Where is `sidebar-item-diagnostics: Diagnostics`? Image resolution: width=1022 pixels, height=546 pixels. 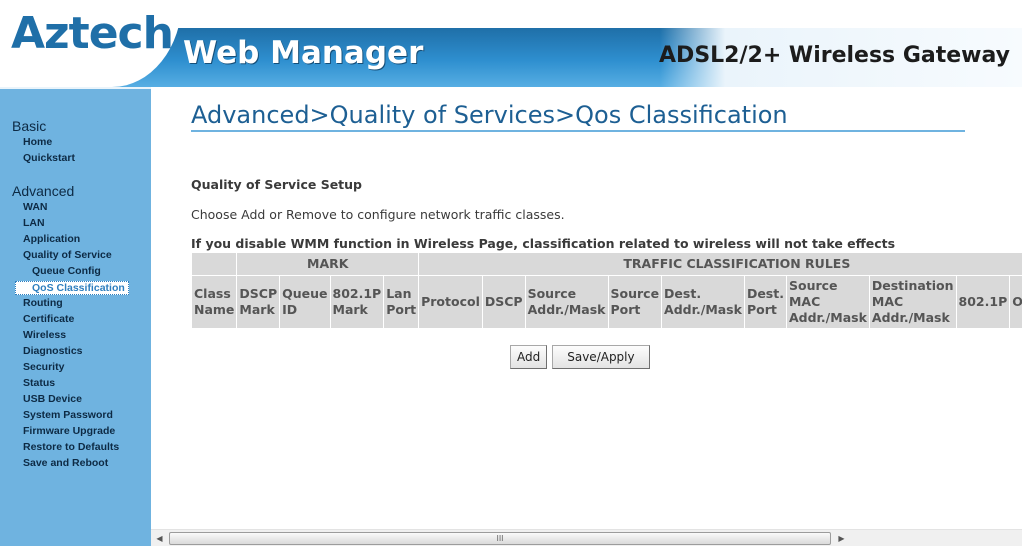 sidebar-item-diagnostics: Diagnostics is located at coordinates (53, 351).